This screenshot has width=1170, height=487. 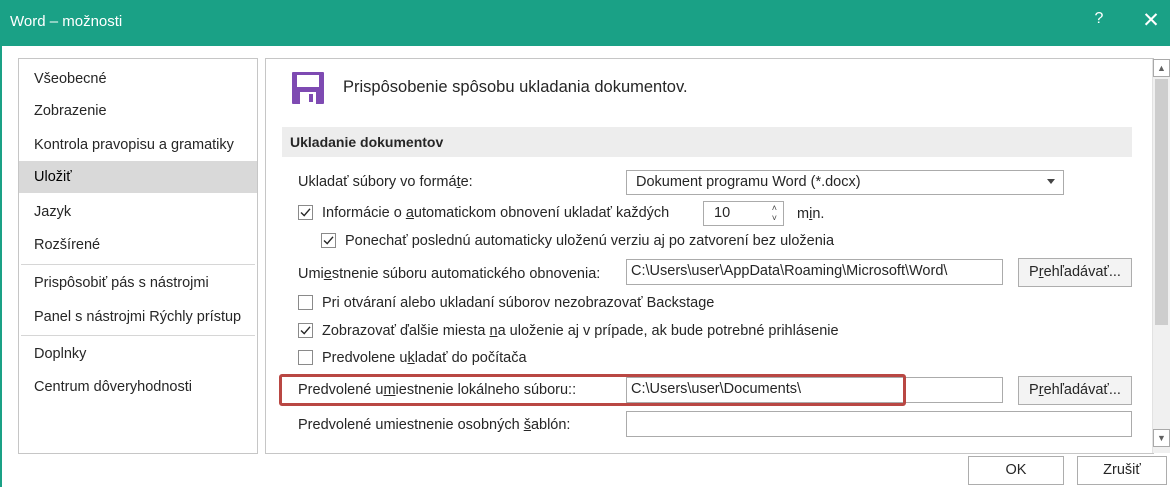 I want to click on close-button: ✕, so click(x=1151, y=22).